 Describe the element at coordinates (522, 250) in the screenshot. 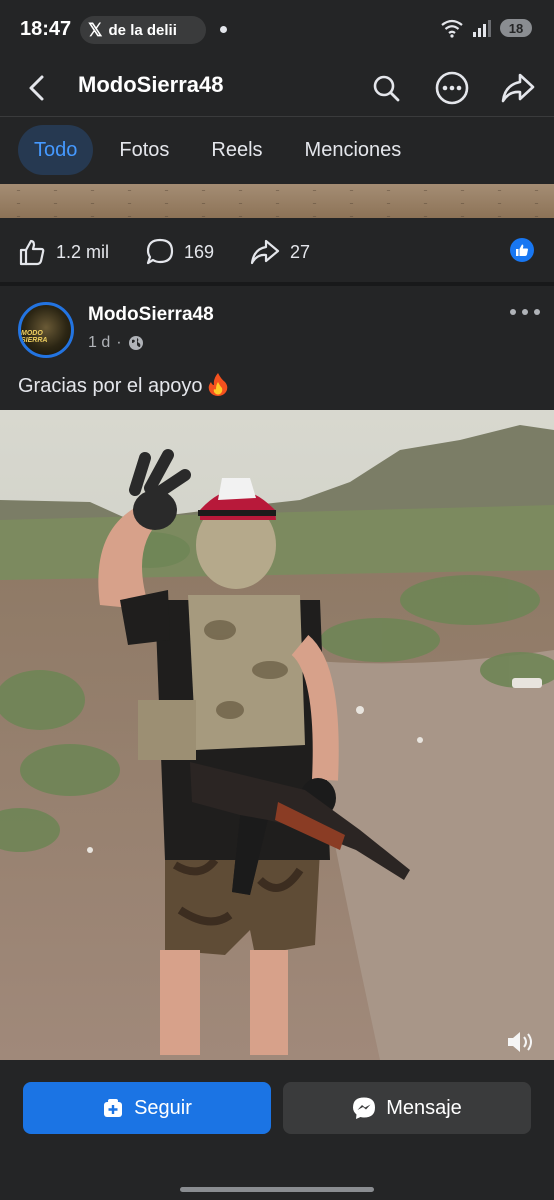

I see `like-reaction-badge-icon` at that location.